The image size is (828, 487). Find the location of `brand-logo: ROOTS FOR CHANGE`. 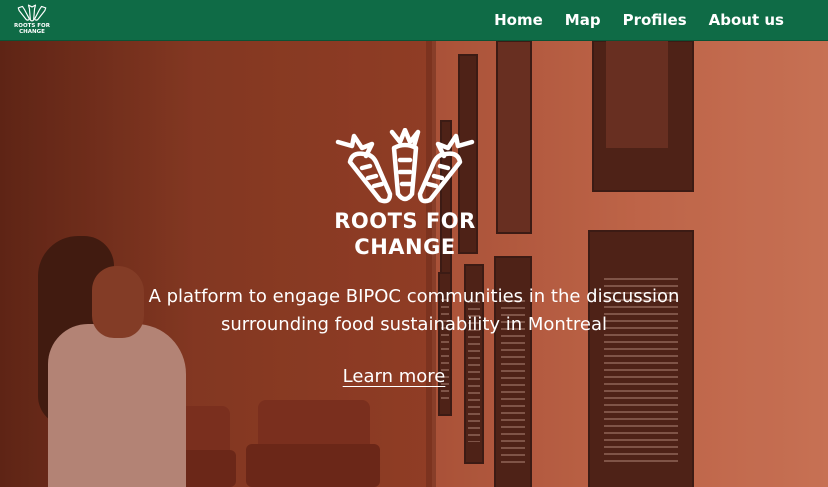

brand-logo: ROOTS FOR CHANGE is located at coordinates (32, 20).